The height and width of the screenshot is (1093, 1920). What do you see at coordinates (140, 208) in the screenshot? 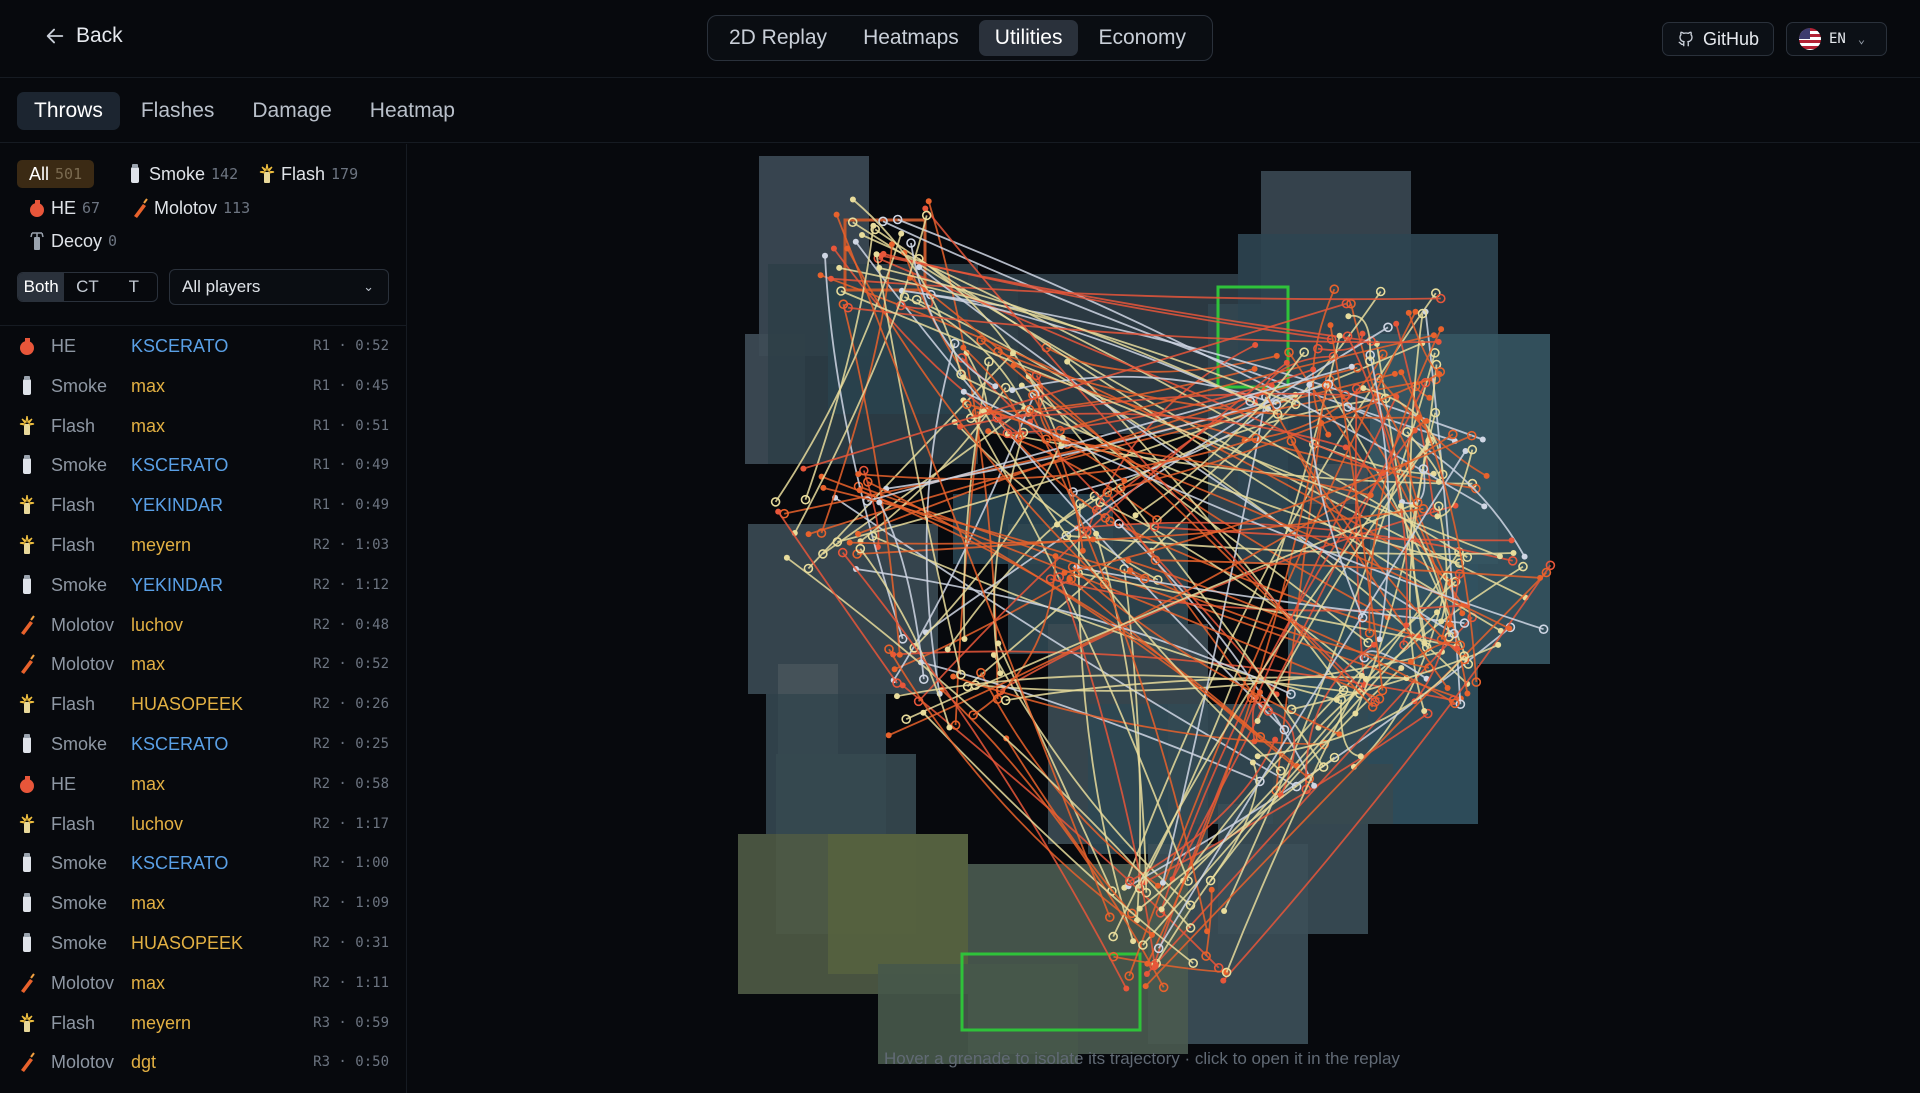
I see `molotov-icon` at bounding box center [140, 208].